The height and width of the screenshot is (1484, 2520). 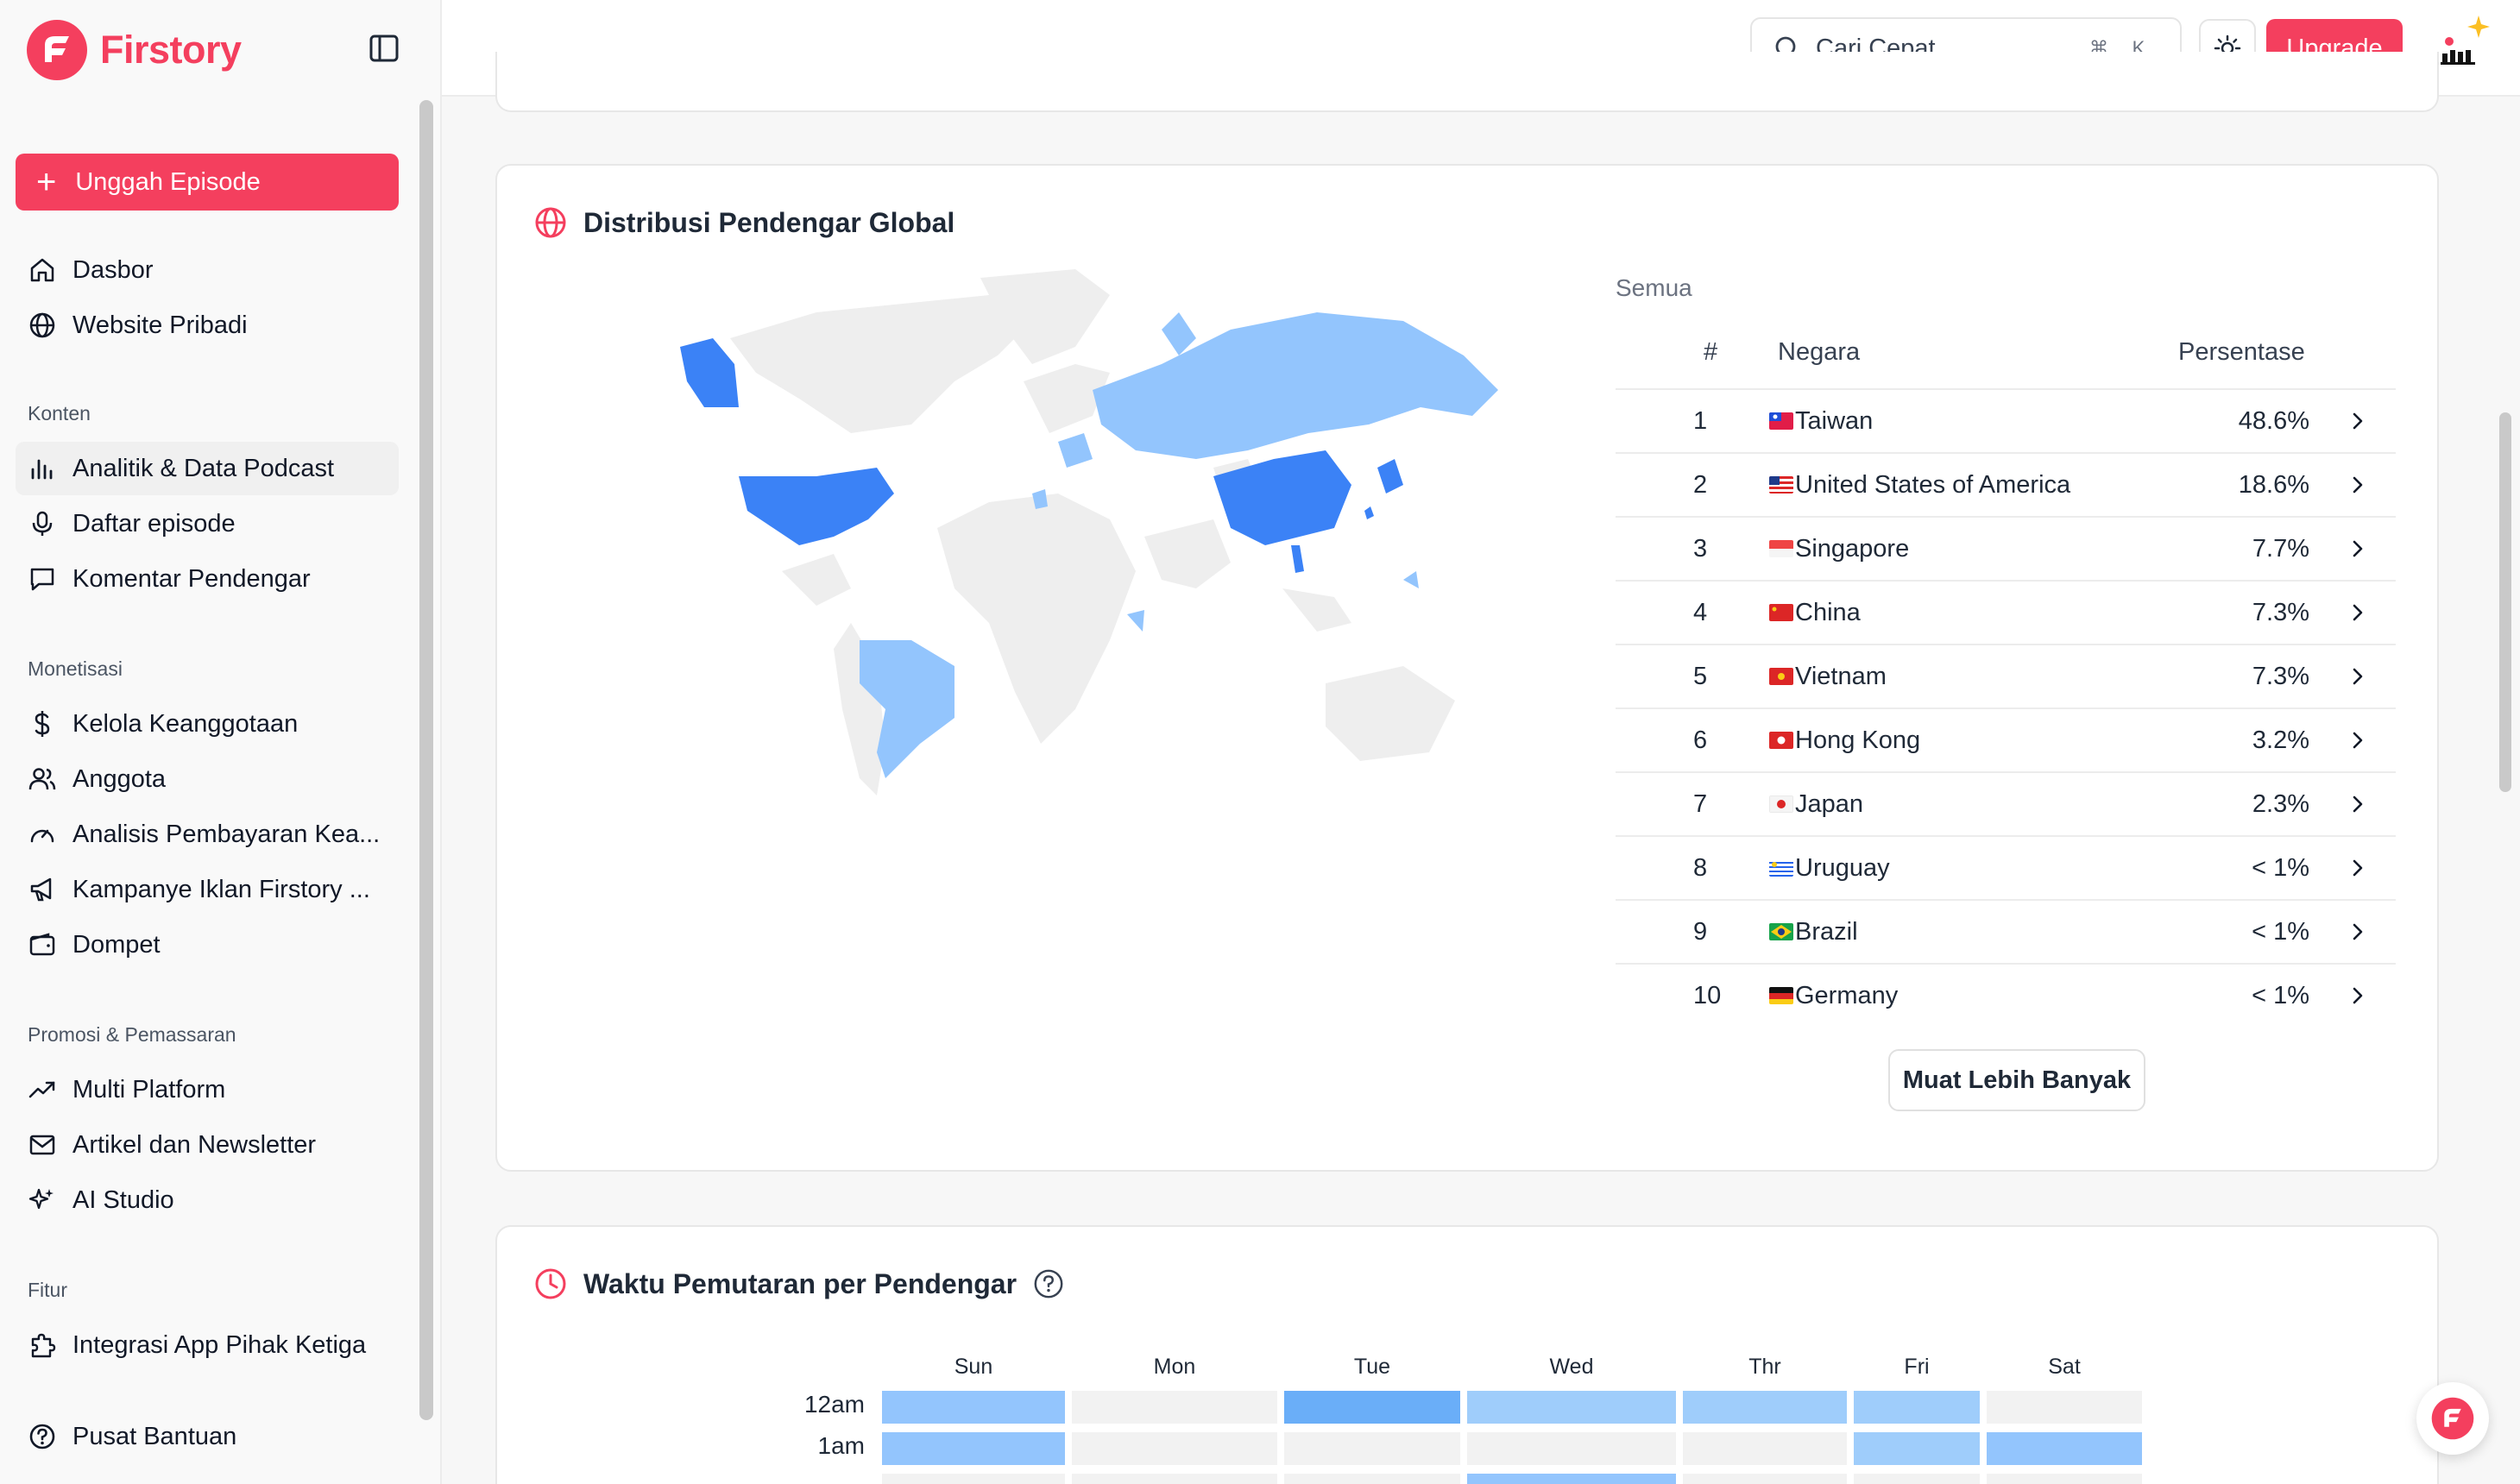 What do you see at coordinates (208, 579) in the screenshot?
I see `sidebar-item-komentar-pendengar: Komentar Pendengar` at bounding box center [208, 579].